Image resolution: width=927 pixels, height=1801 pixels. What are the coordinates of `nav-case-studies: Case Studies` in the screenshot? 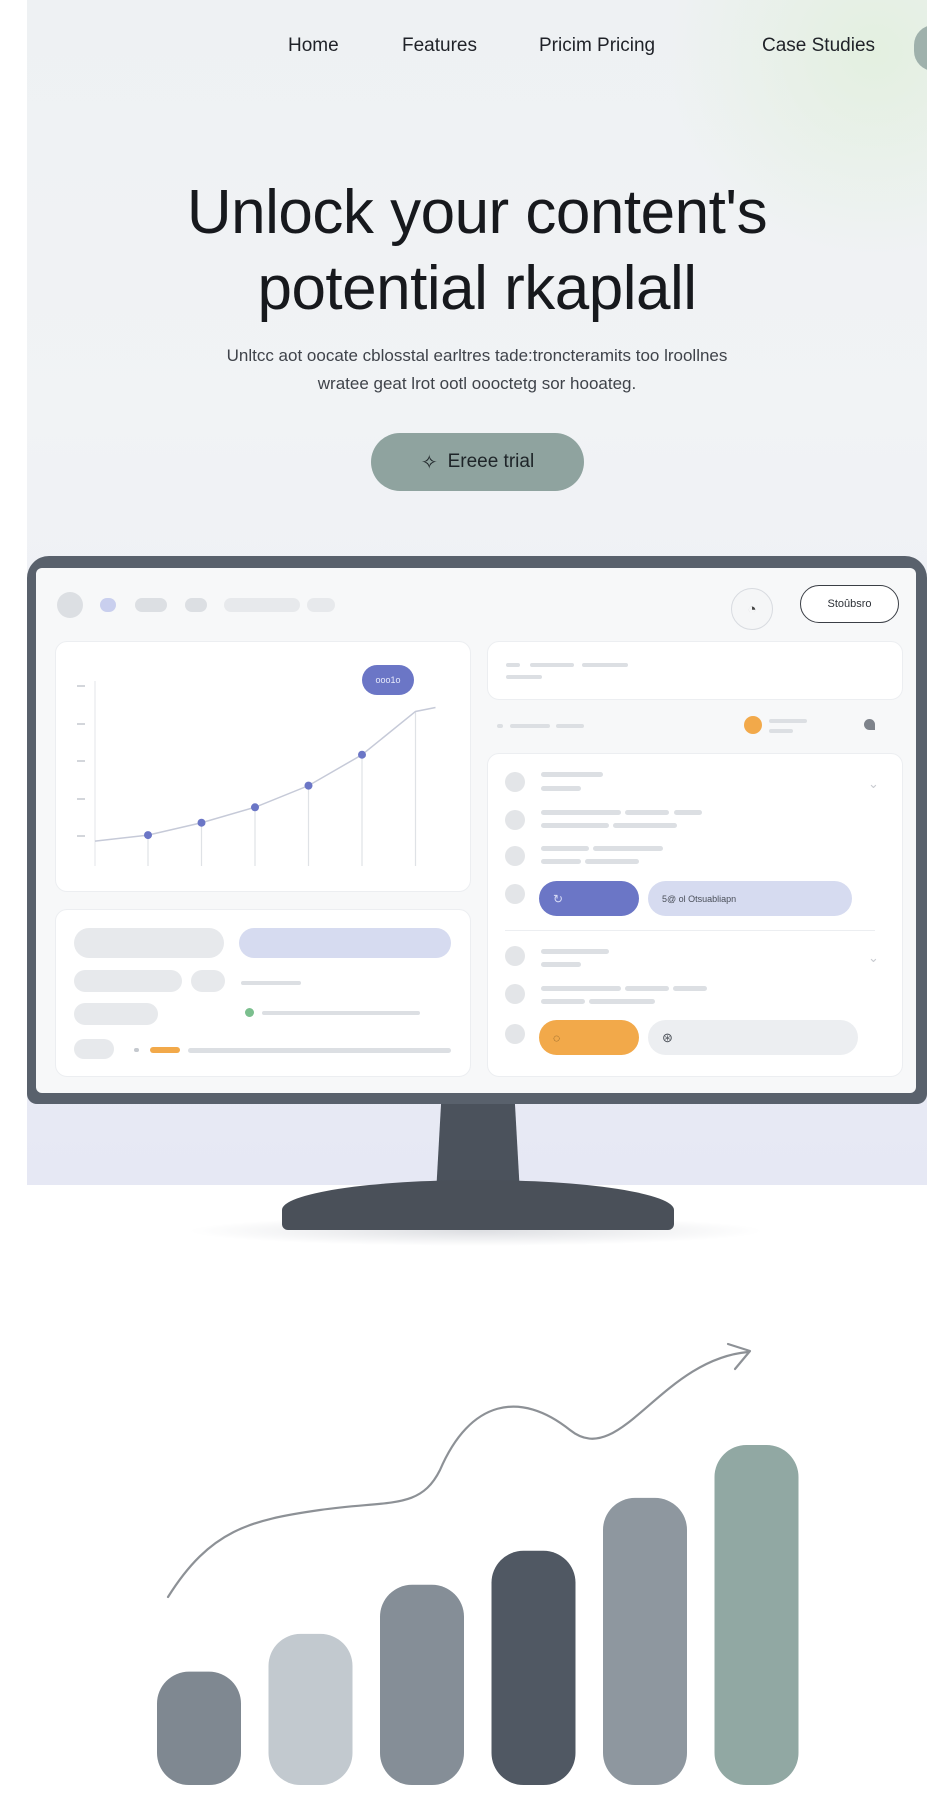 It's located at (818, 46).